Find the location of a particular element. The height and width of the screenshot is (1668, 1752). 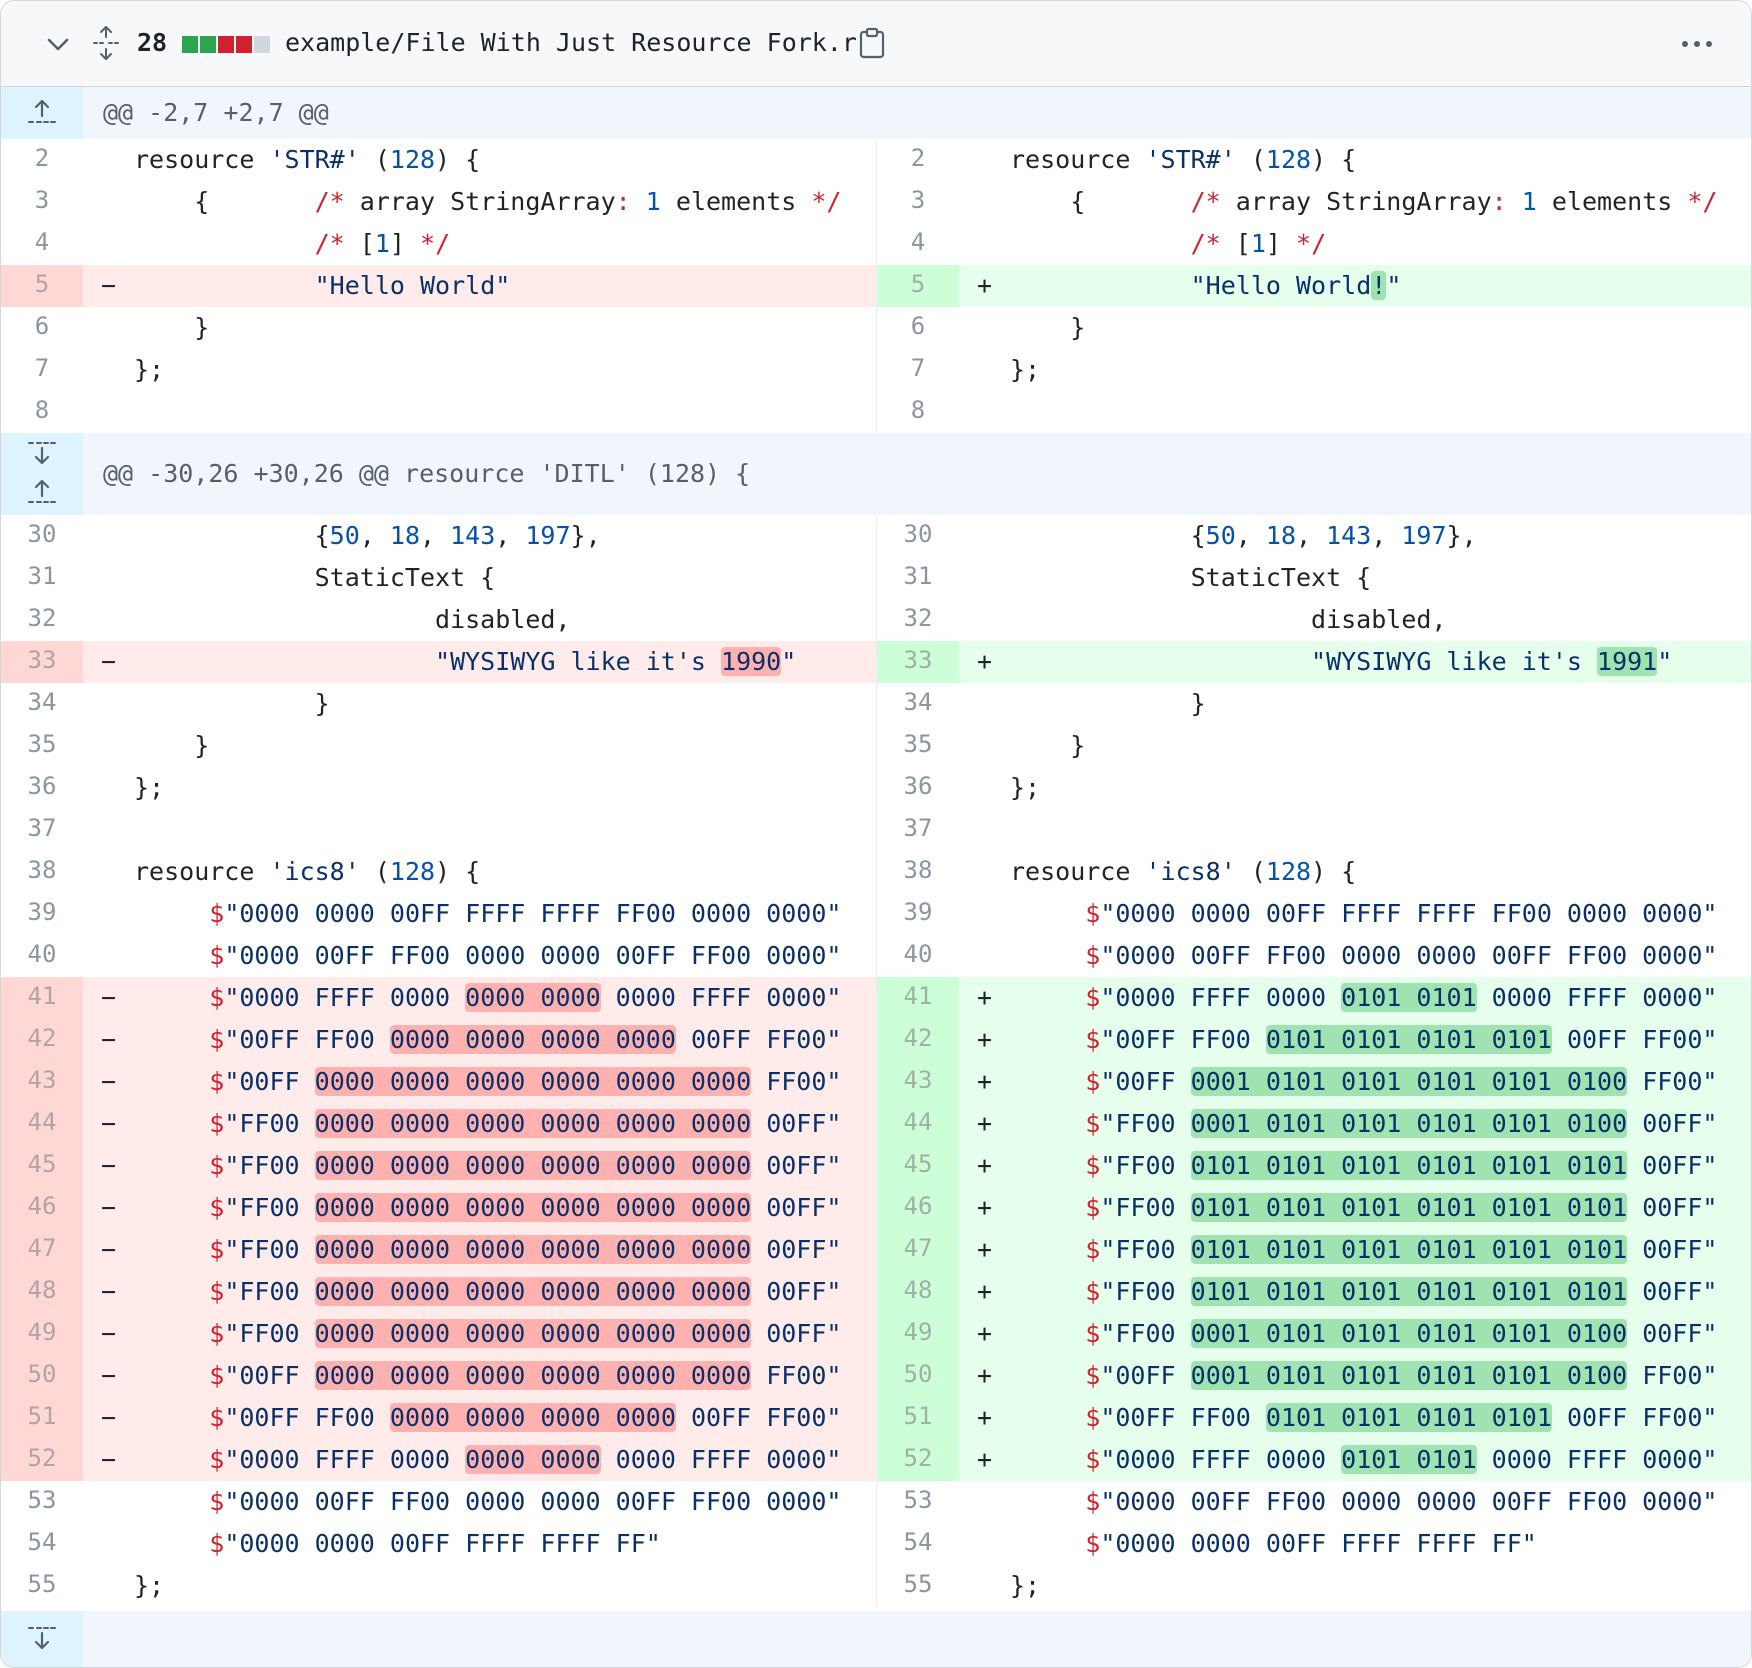

code-token: { is located at coordinates (1100, 201).